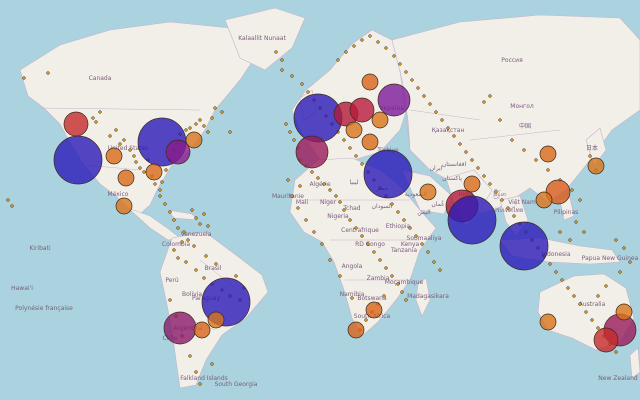 The height and width of the screenshot is (400, 640). I want to click on city-bubble-seattle-vancouver, so click(76, 124).